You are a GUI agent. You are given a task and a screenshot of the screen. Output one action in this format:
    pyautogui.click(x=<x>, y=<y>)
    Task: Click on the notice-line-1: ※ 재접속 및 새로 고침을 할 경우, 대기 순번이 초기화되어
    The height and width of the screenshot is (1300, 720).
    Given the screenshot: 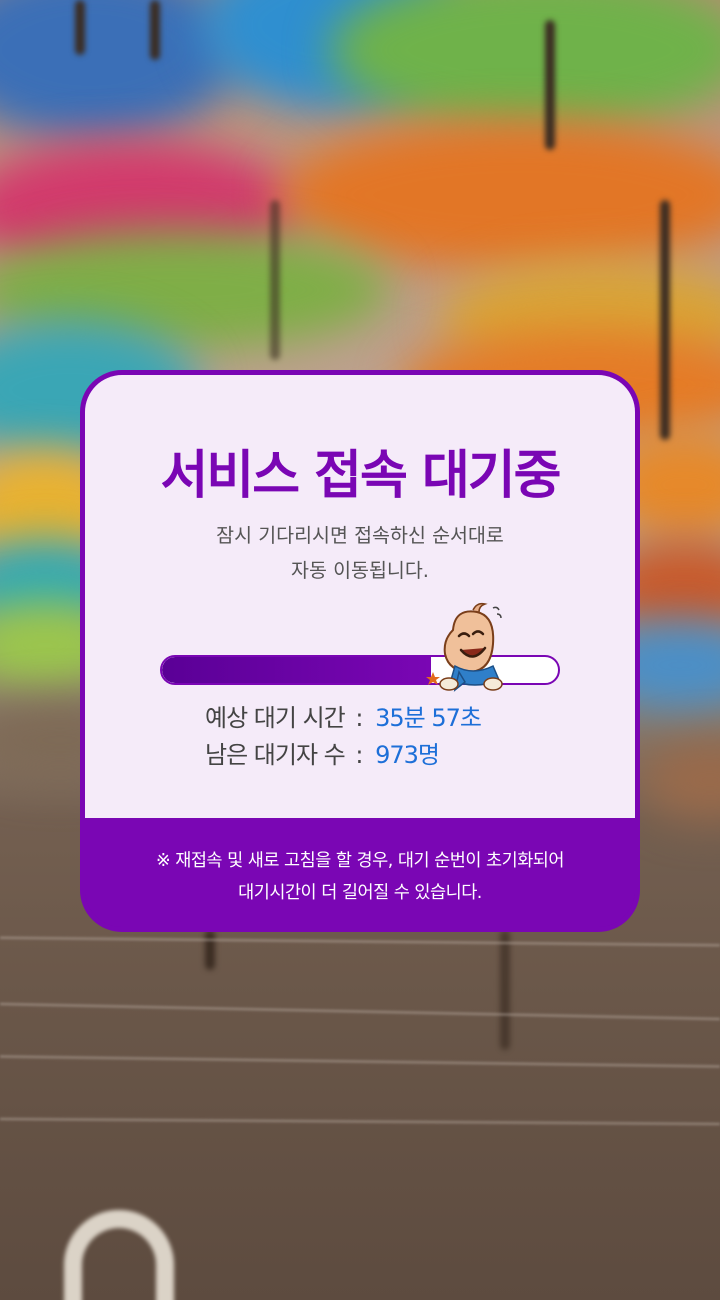 What is the action you would take?
    pyautogui.click(x=360, y=861)
    